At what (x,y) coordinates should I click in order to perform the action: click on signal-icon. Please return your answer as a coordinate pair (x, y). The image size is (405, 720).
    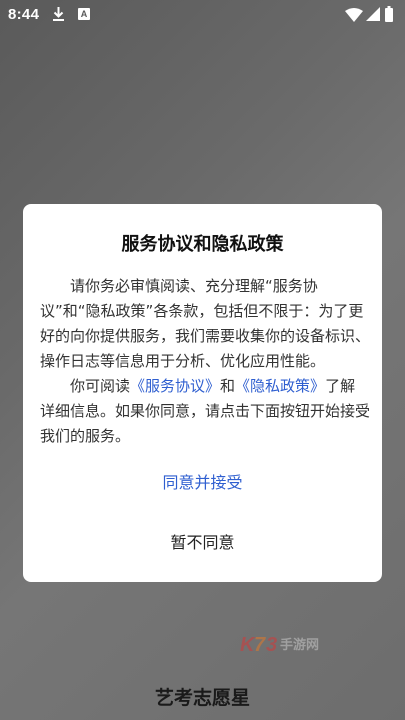
    Looking at the image, I should click on (373, 14).